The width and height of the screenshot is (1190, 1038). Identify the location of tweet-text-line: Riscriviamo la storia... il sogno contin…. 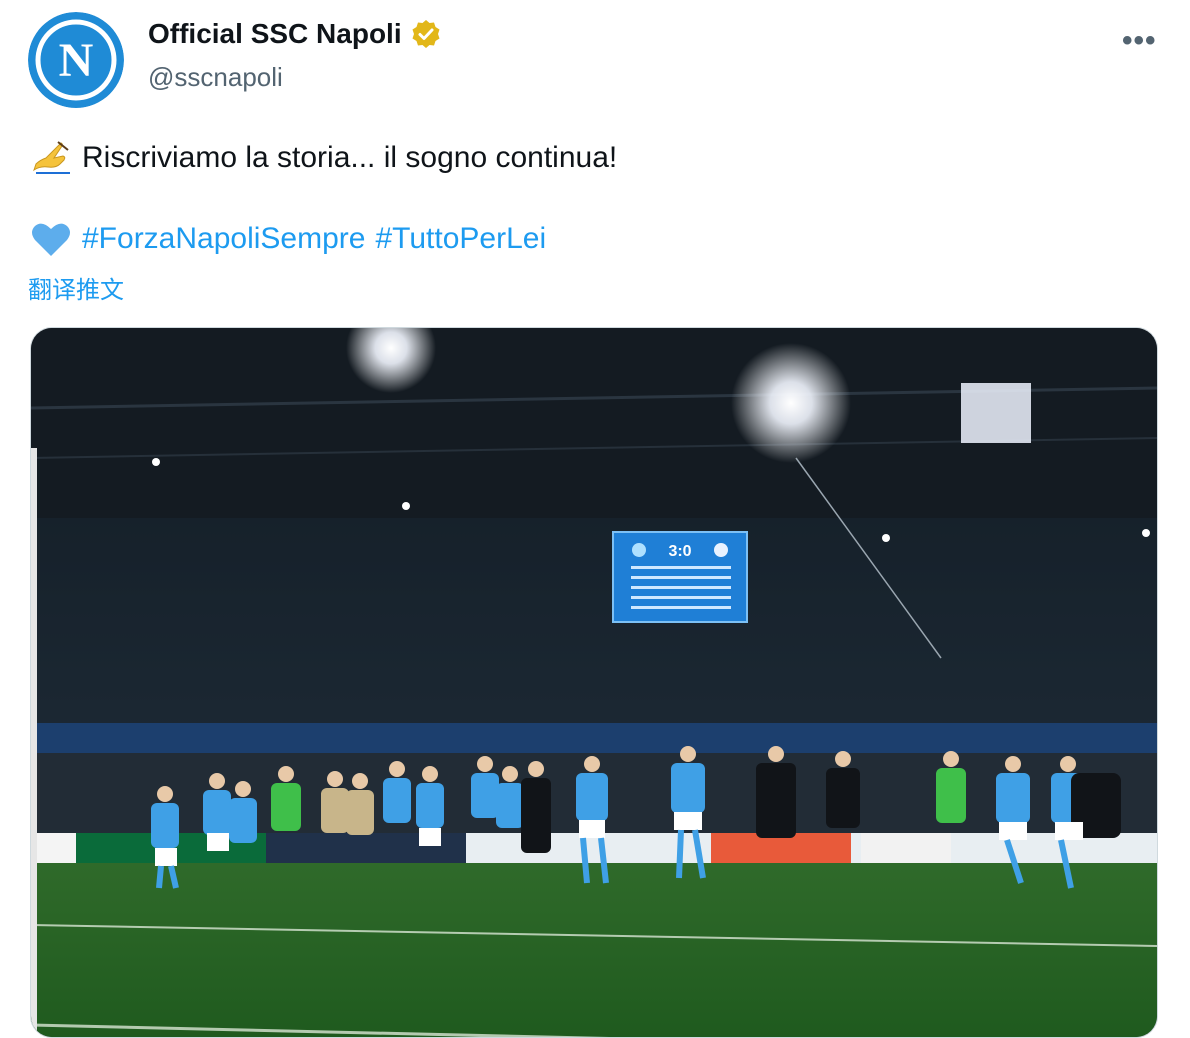
(323, 158).